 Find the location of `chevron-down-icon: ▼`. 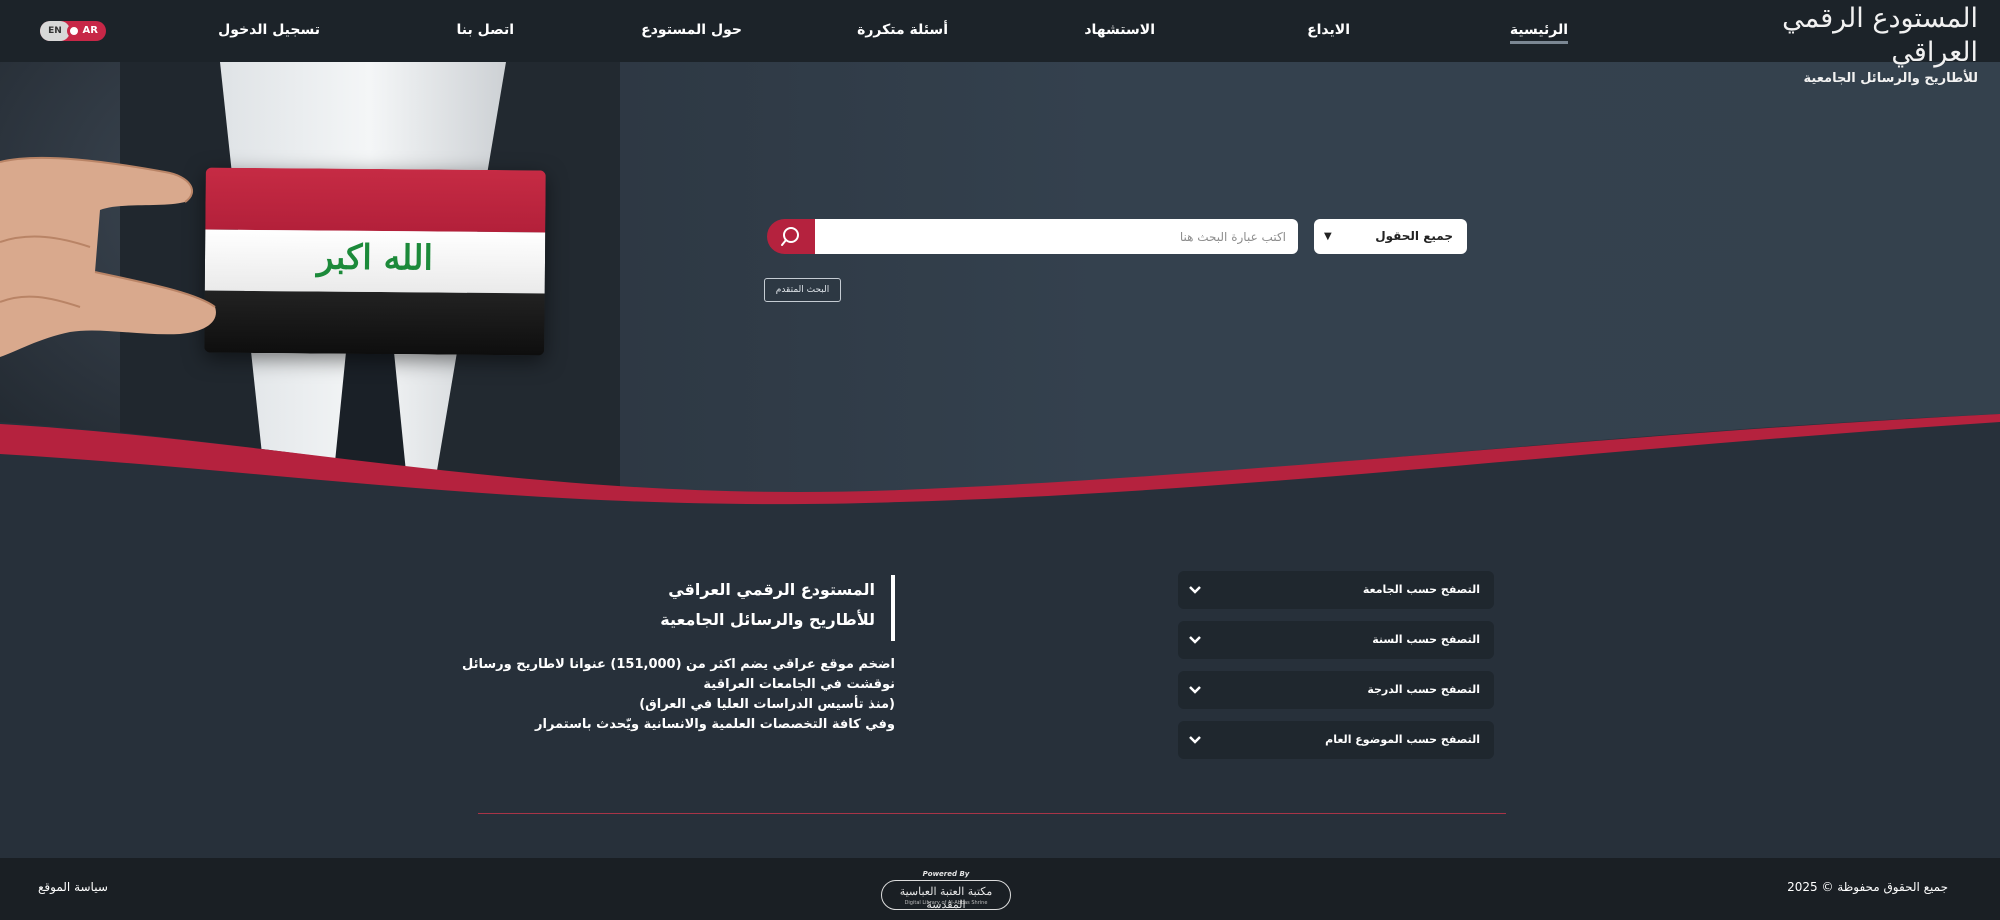

chevron-down-icon: ▼ is located at coordinates (1328, 236).